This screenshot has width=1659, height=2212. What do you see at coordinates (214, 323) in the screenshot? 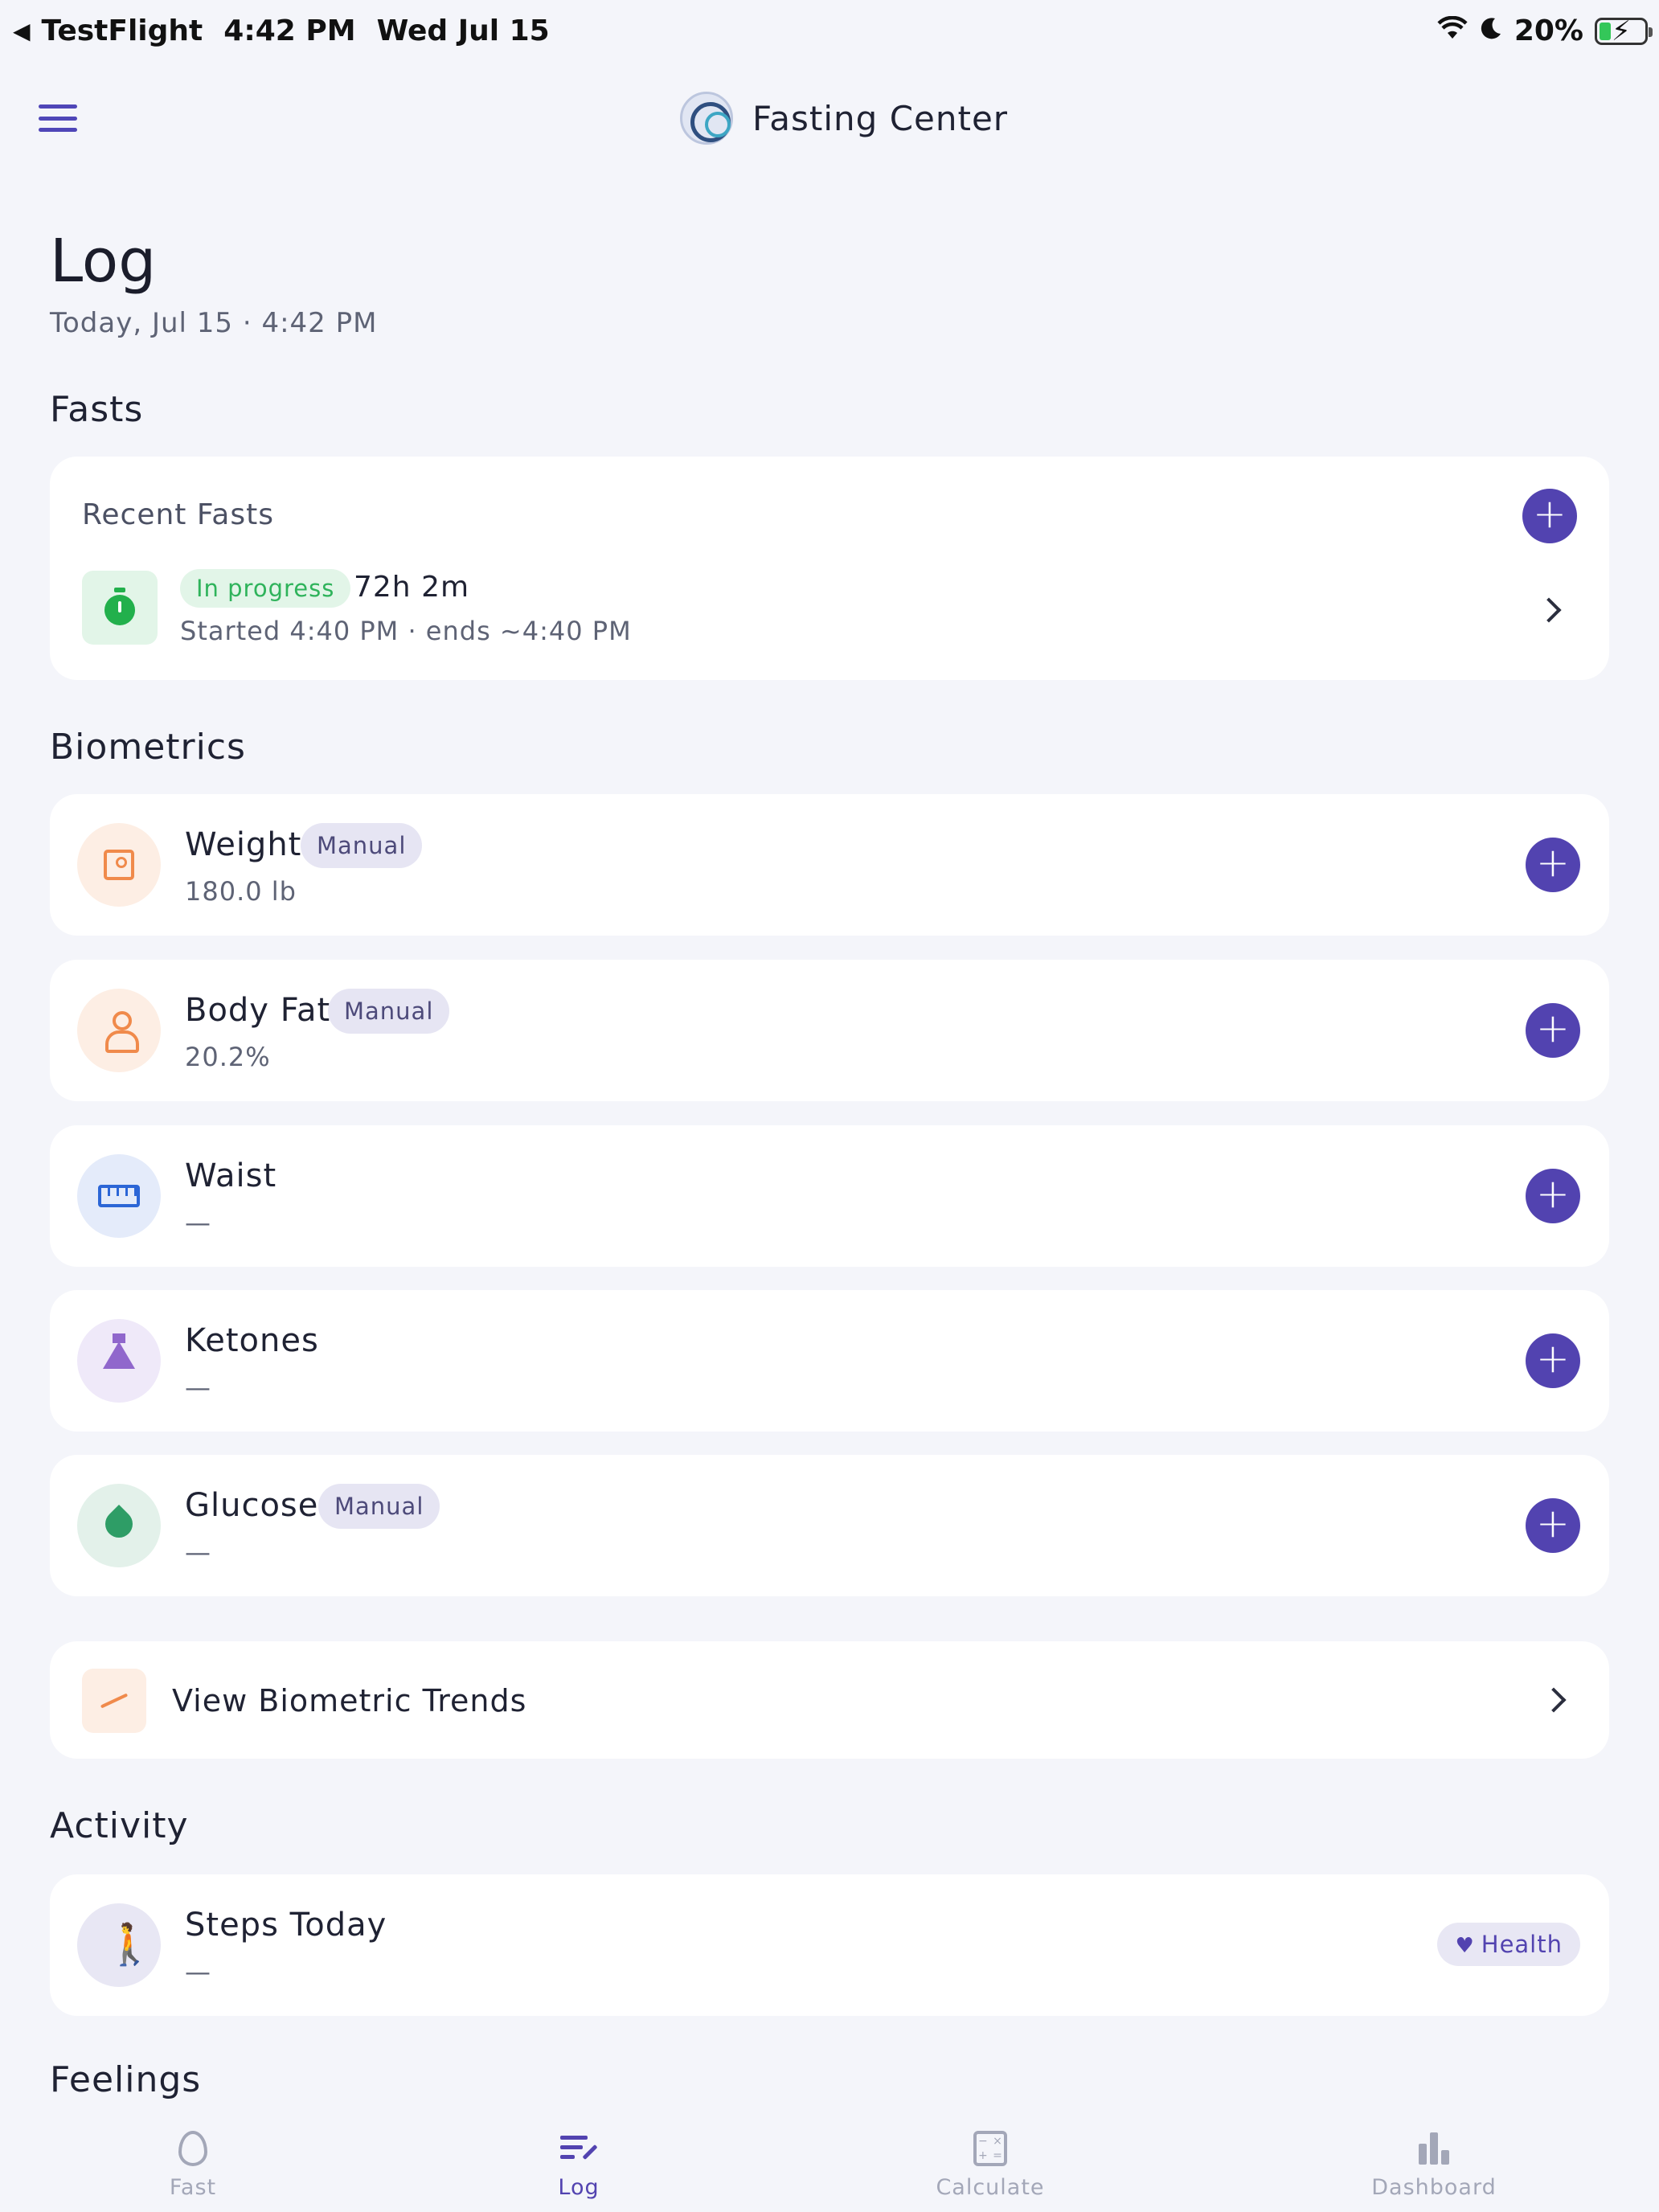
I see `page-subtitle: Today, Jul 15 · 4:42 PM` at bounding box center [214, 323].